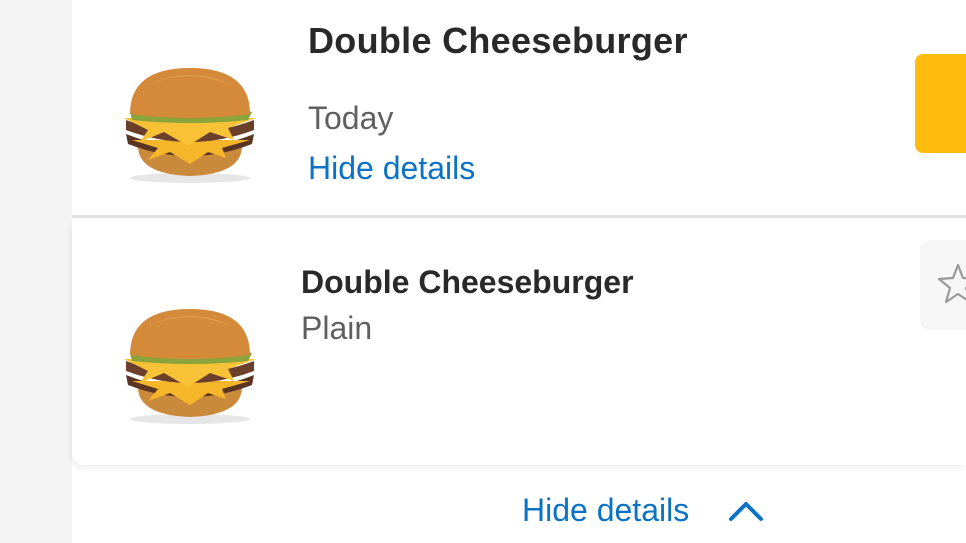  What do you see at coordinates (391, 168) in the screenshot?
I see `hide-details-link: Hide details` at bounding box center [391, 168].